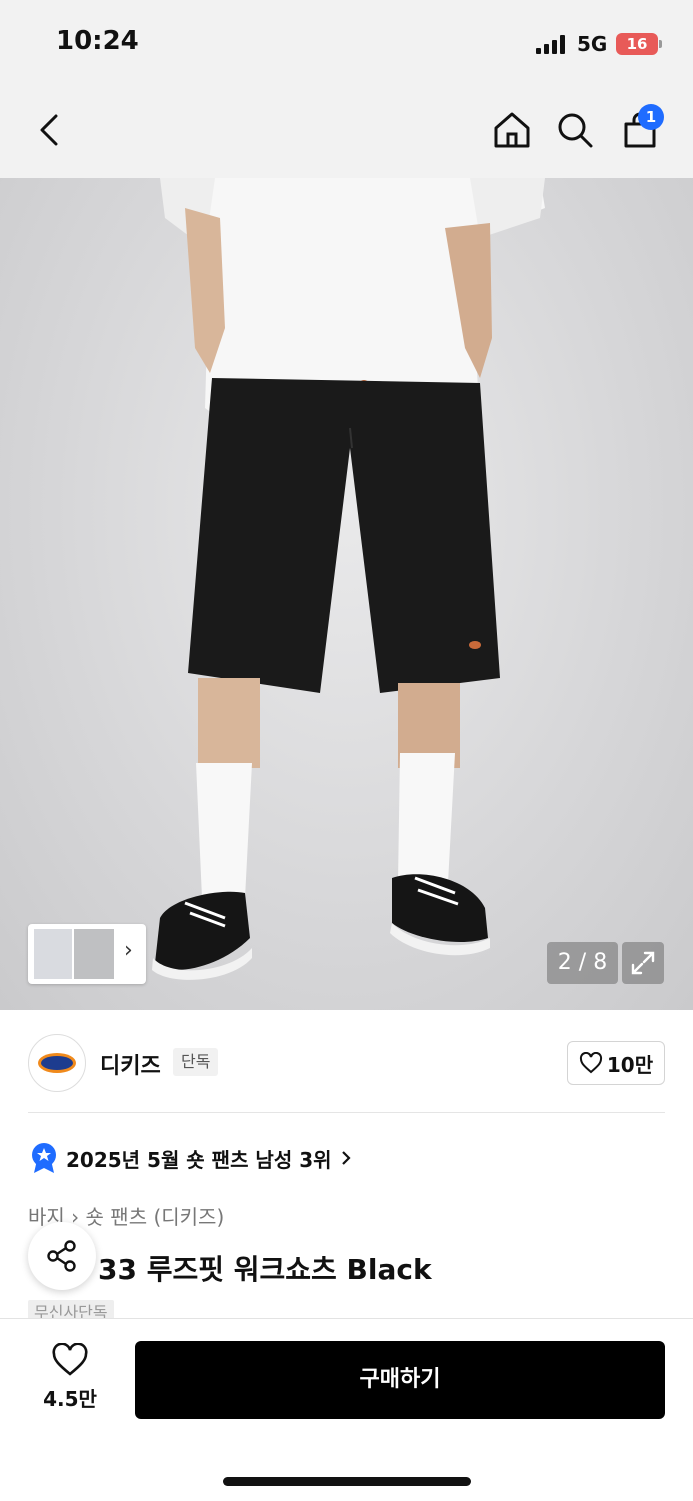  I want to click on product-title-text: 33 루즈핏 워크쇼츠 Black, so click(265, 1269).